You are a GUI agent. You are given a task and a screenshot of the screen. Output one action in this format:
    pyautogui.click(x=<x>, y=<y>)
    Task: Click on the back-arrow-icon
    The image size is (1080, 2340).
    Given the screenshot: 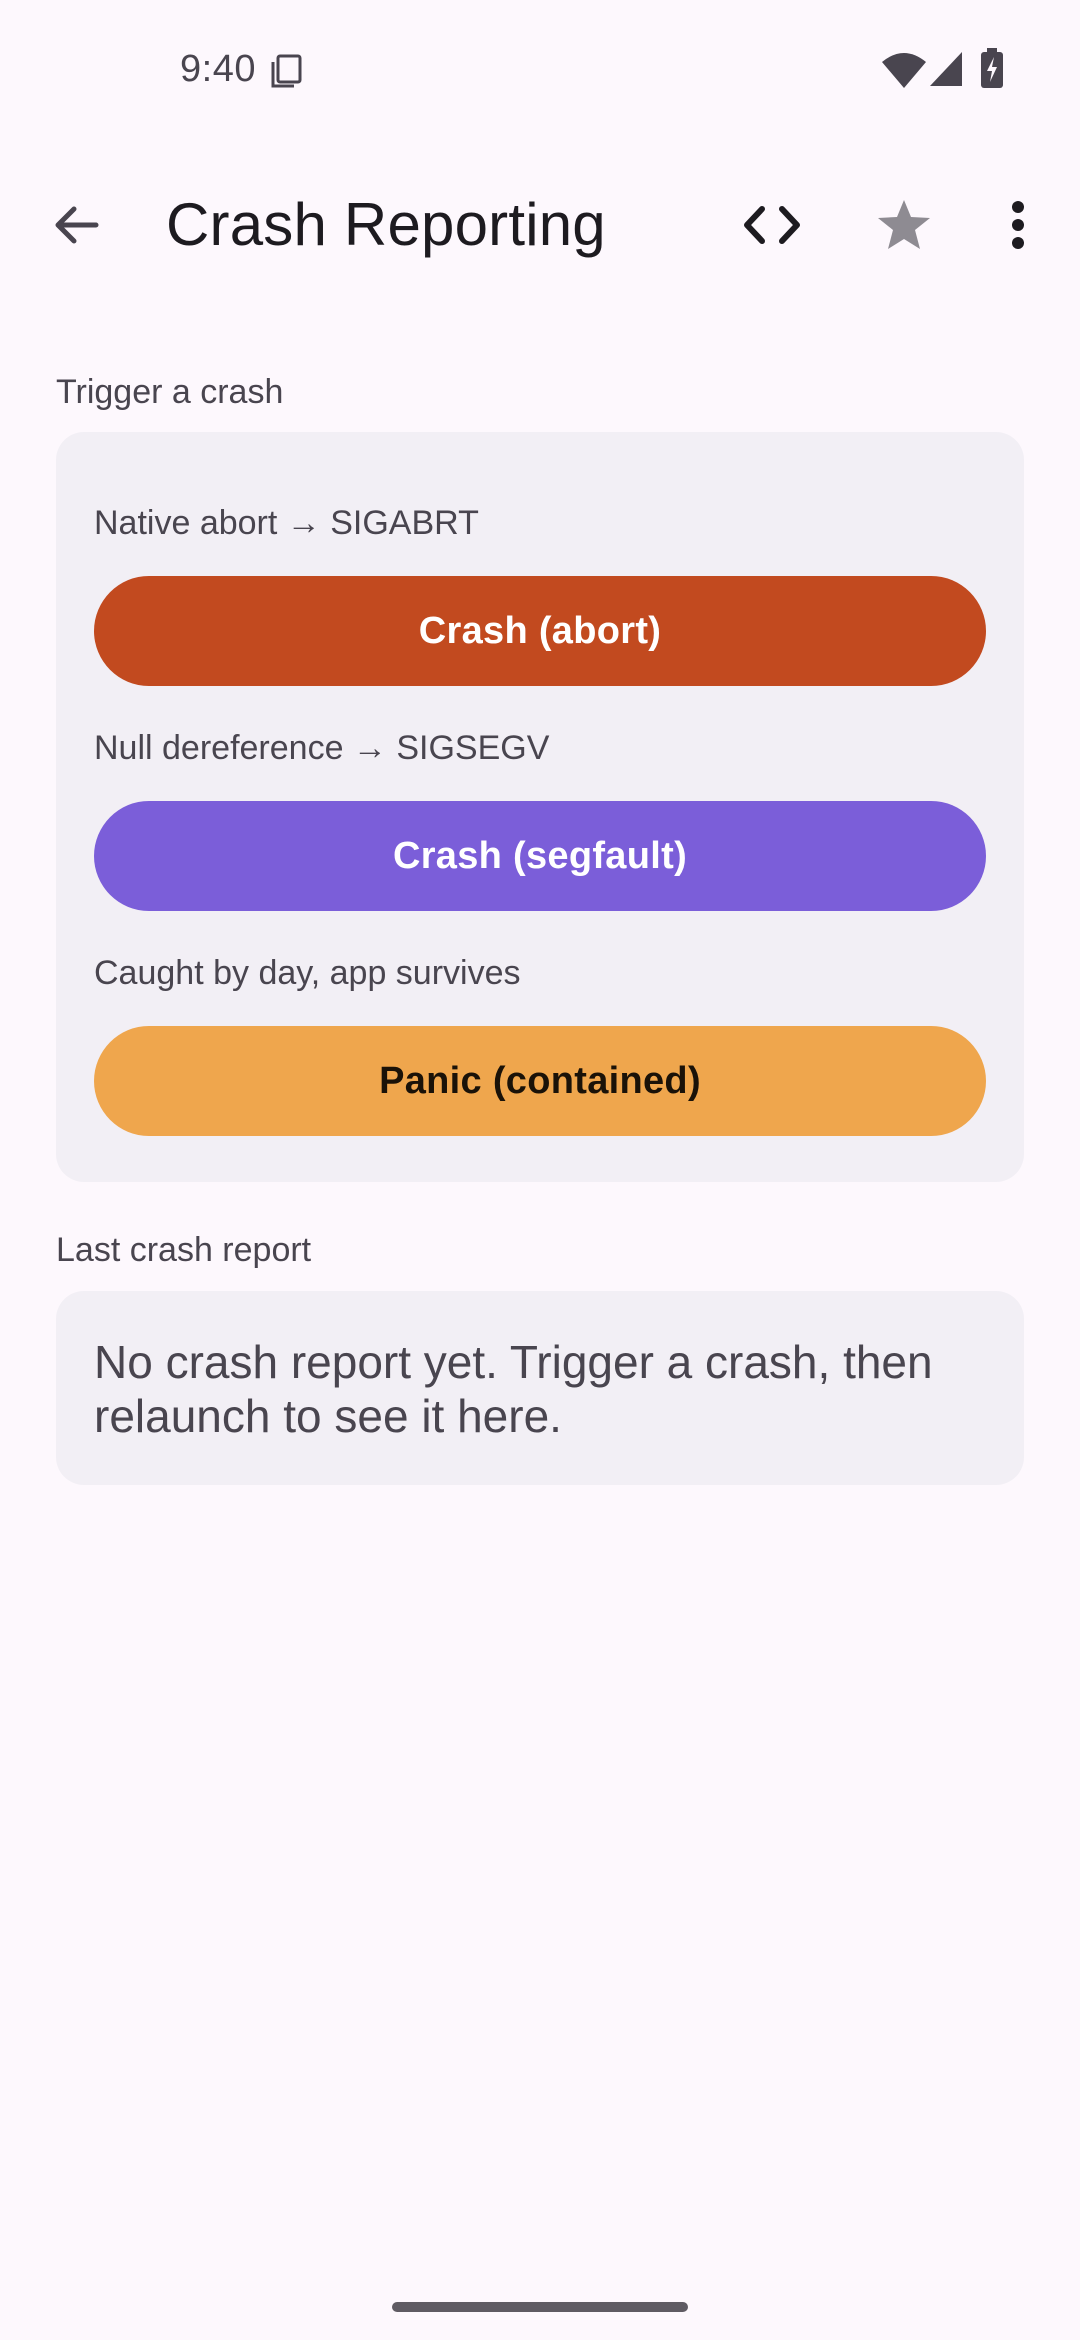 What is the action you would take?
    pyautogui.click(x=77, y=225)
    